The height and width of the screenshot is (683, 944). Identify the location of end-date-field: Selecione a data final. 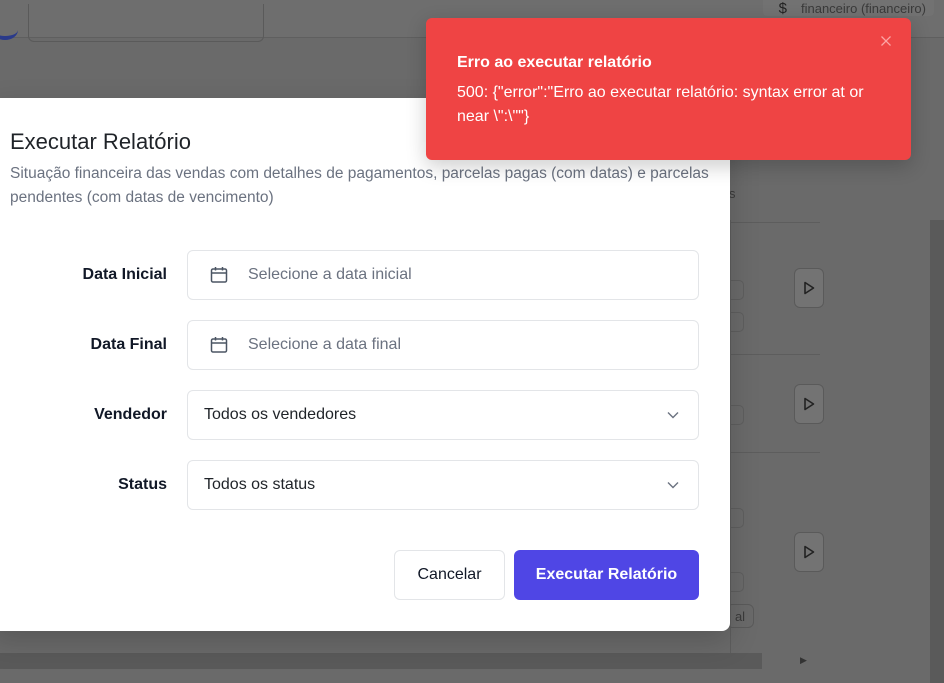
(443, 345).